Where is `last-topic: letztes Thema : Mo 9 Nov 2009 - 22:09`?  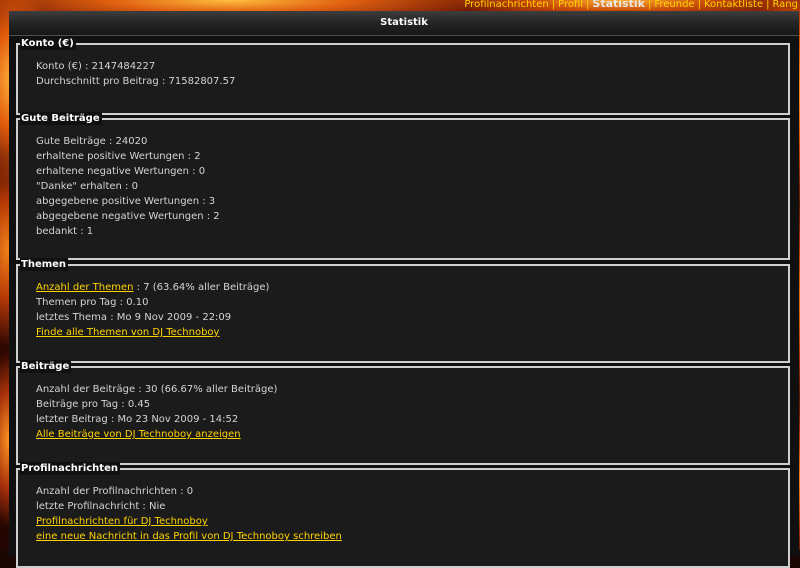
last-topic: letztes Thema : Mo 9 Nov 2009 - 22:09 is located at coordinates (134, 317).